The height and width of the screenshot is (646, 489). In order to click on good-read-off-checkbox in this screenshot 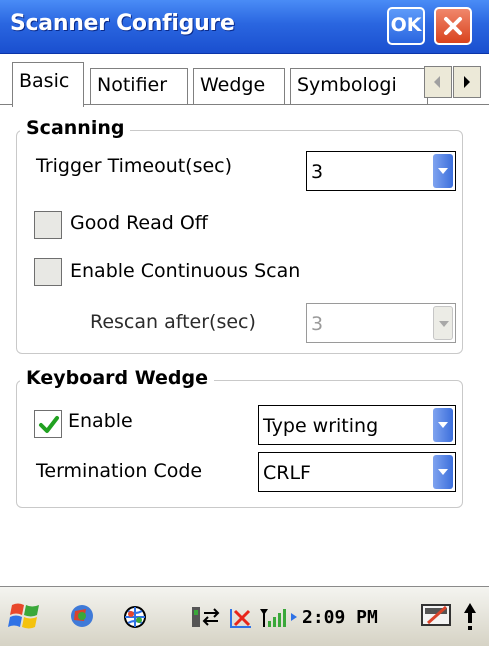, I will do `click(48, 225)`.